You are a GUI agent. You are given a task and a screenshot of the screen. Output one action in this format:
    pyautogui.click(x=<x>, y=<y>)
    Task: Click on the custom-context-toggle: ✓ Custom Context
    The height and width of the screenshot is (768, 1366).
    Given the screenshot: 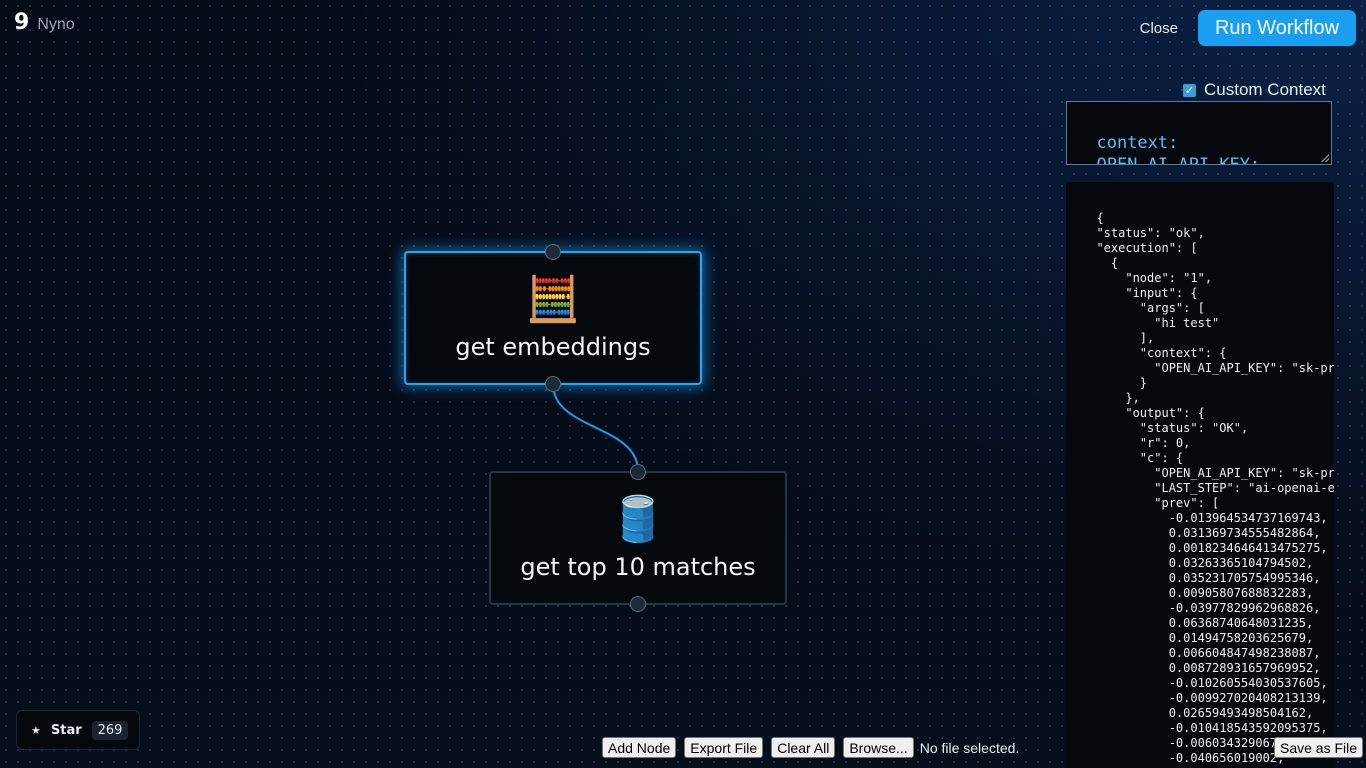 What is the action you would take?
    pyautogui.click(x=1254, y=90)
    